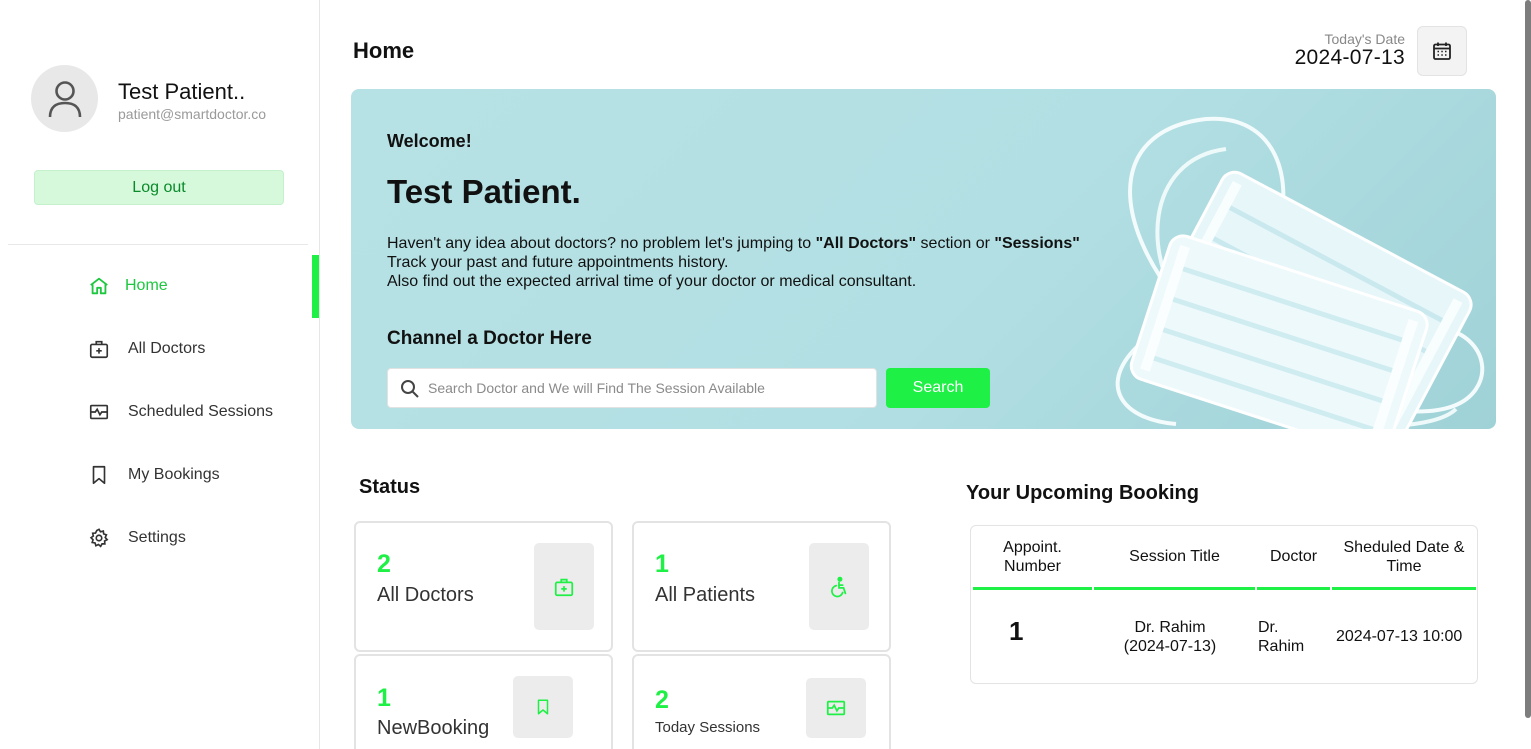  Describe the element at coordinates (1016, 631) in the screenshot. I see `appointment-number: 1` at that location.